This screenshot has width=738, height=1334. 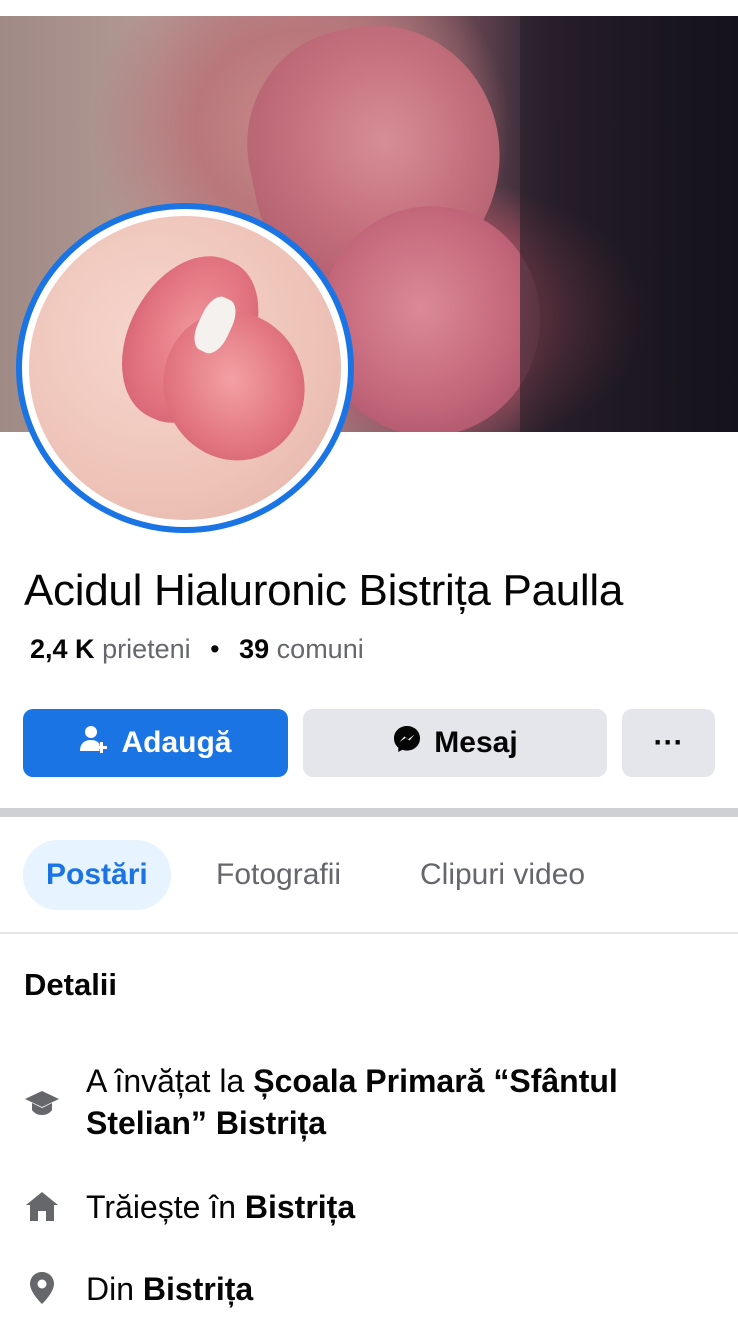 I want to click on from-place: Bistrița, so click(x=198, y=1289).